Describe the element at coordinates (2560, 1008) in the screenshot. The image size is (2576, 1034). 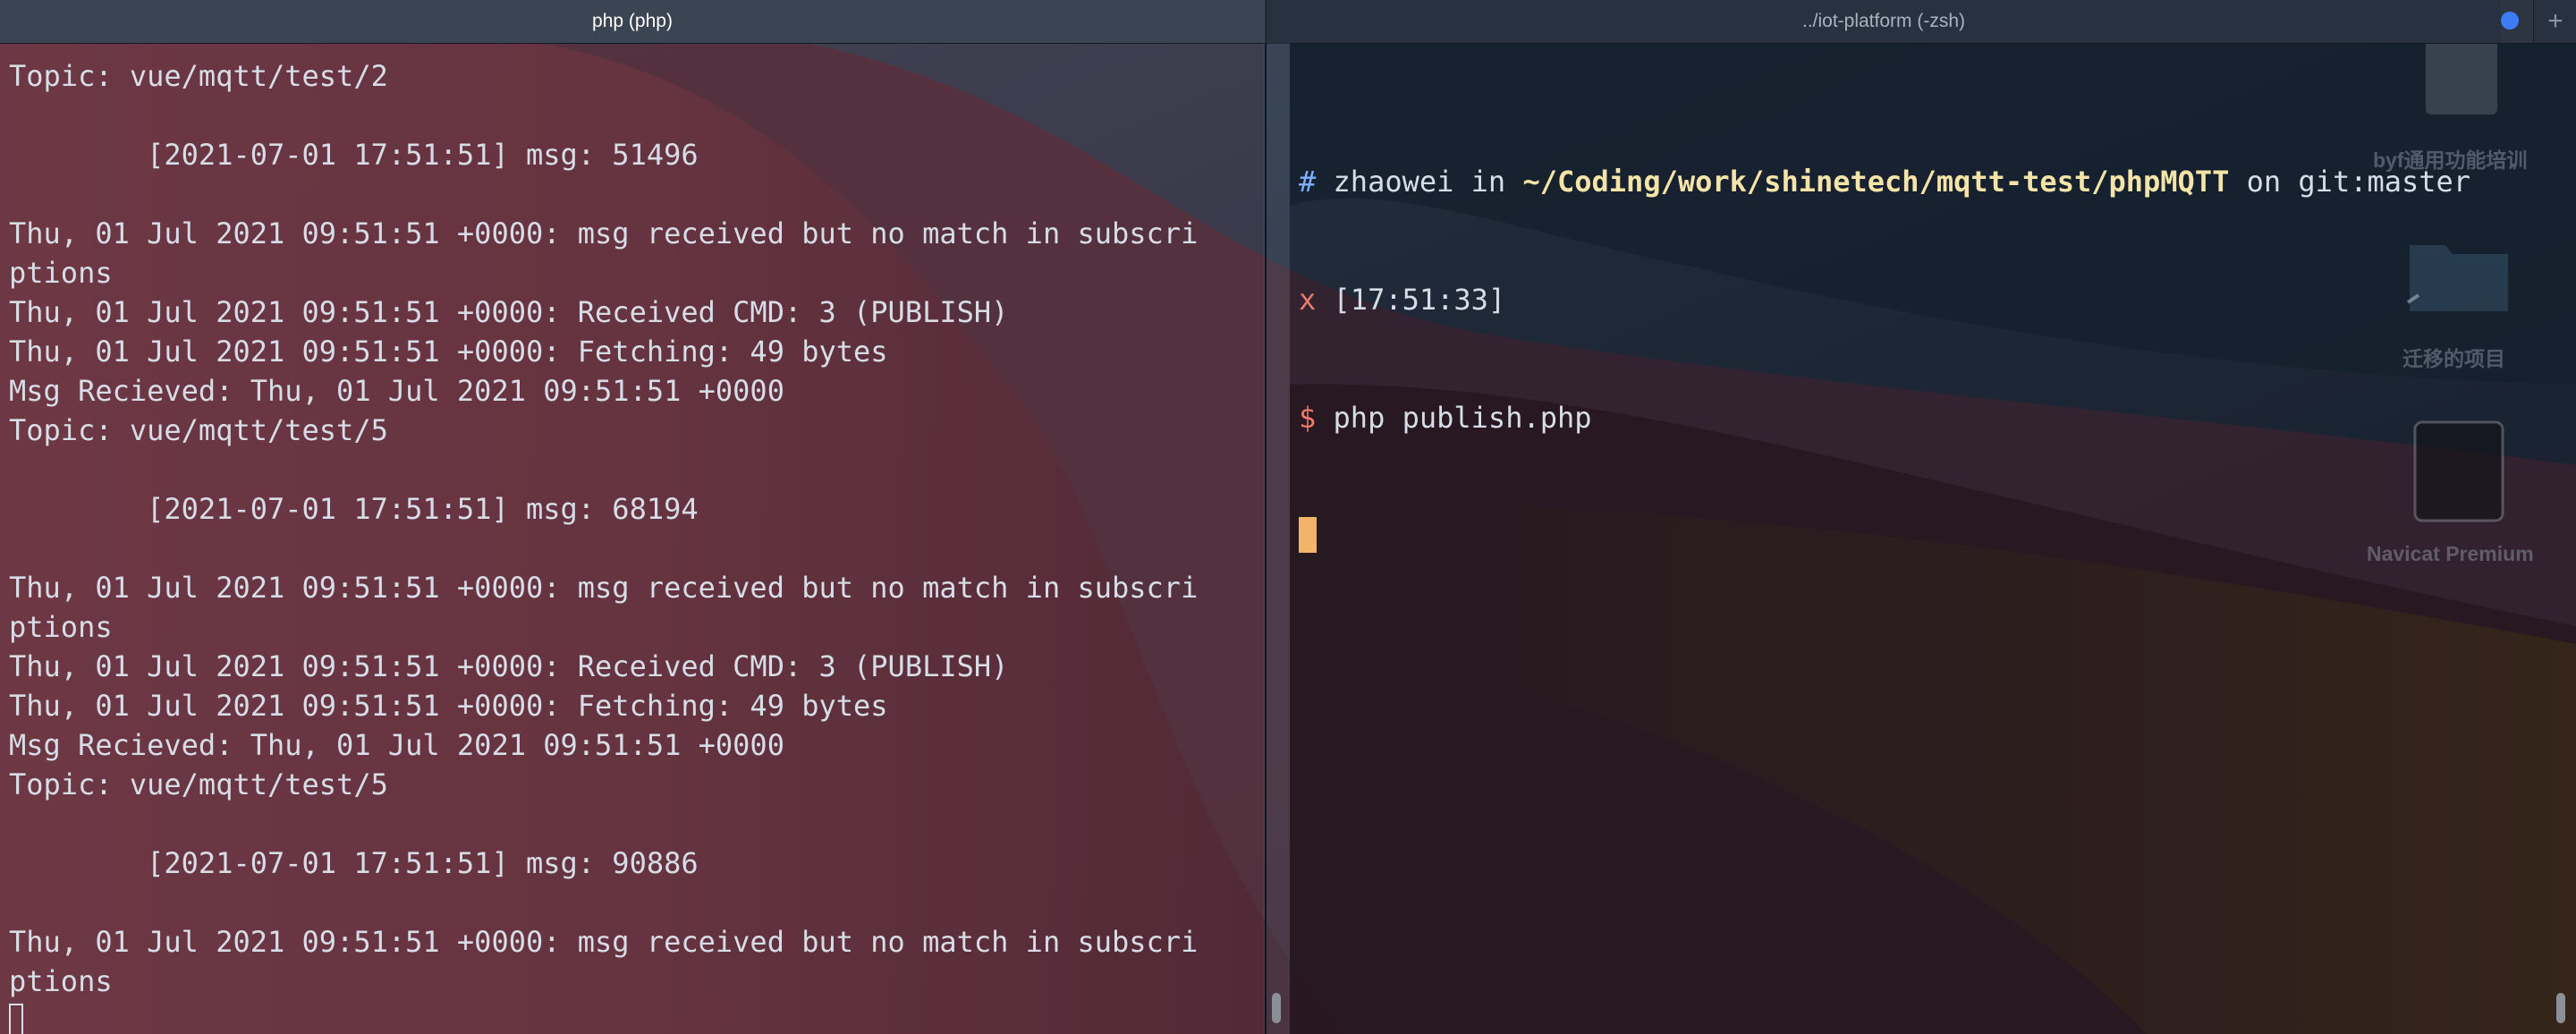
I see `scrollbar-thumb-right` at that location.